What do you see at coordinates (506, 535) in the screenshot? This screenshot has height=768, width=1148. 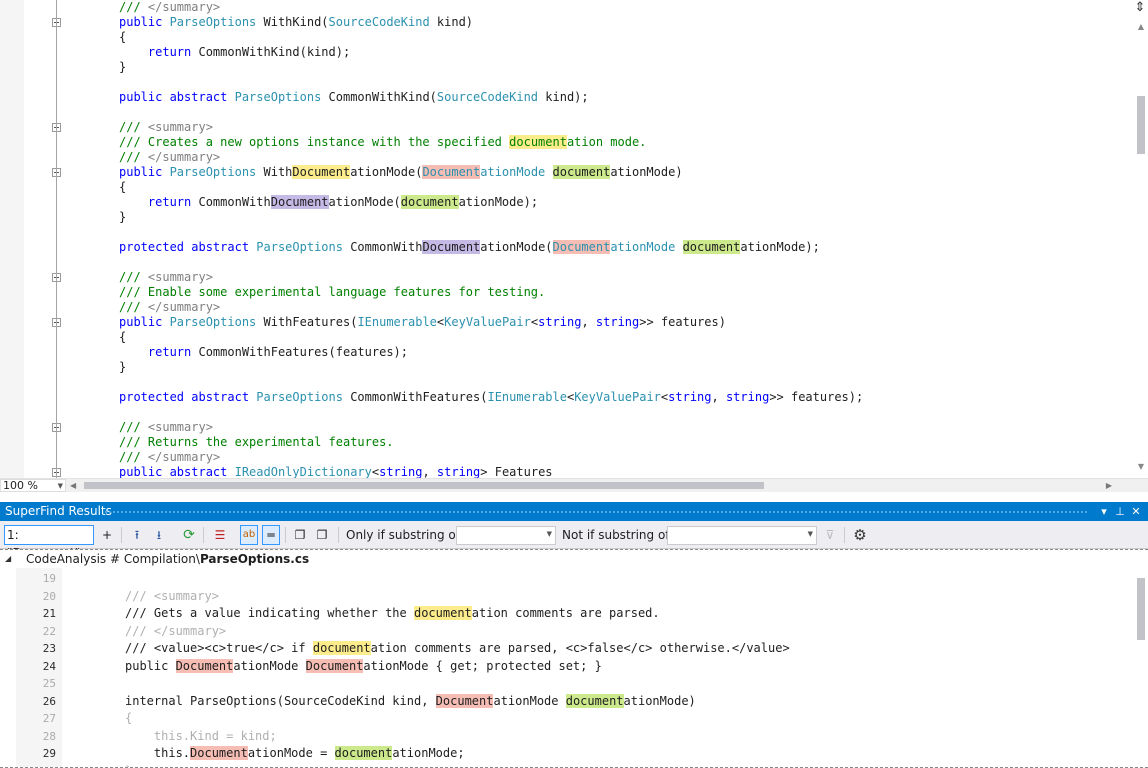 I see `only-if-combo: ▼` at bounding box center [506, 535].